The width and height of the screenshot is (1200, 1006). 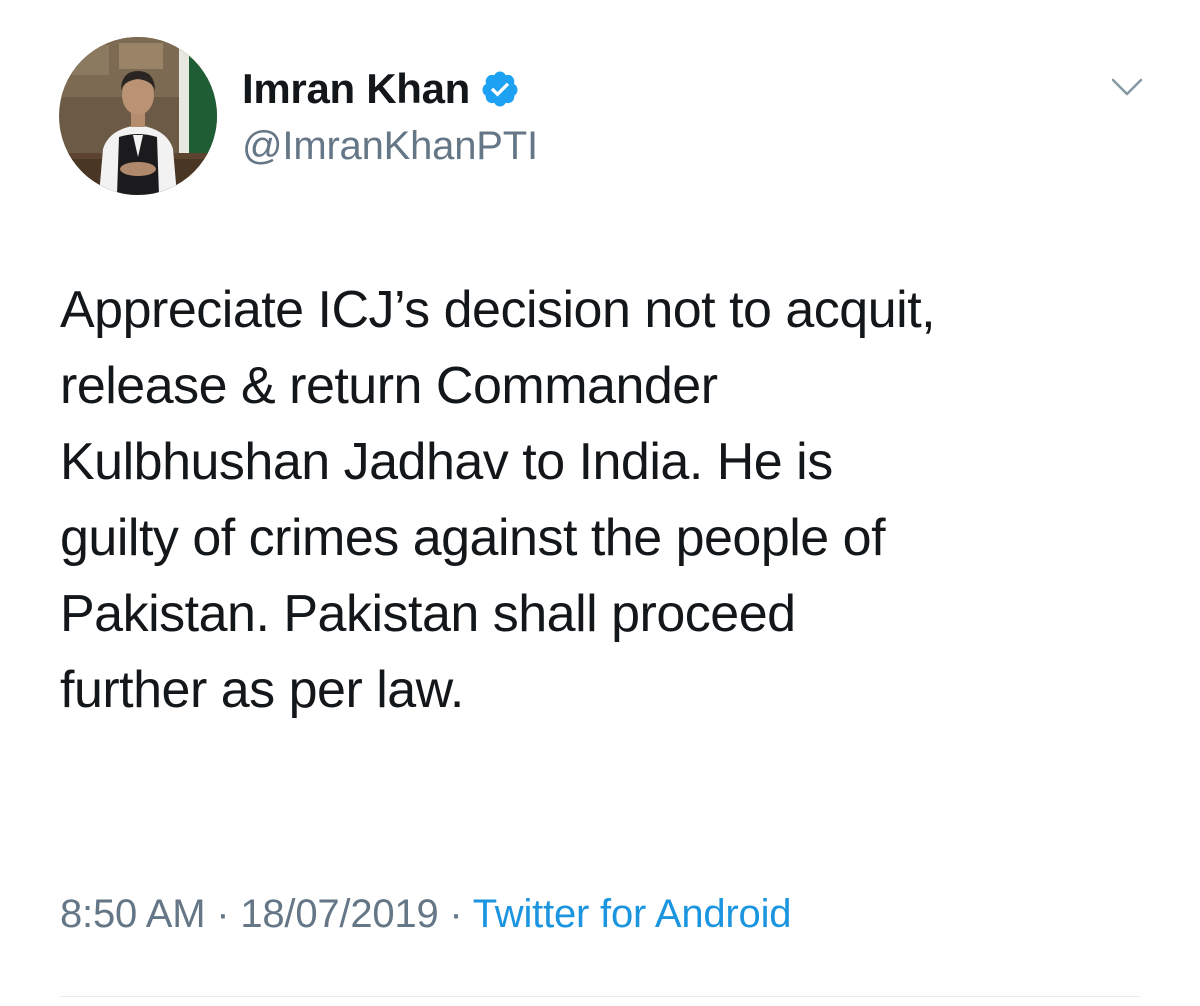 What do you see at coordinates (133, 914) in the screenshot?
I see `tweet-time: 8:50 AM` at bounding box center [133, 914].